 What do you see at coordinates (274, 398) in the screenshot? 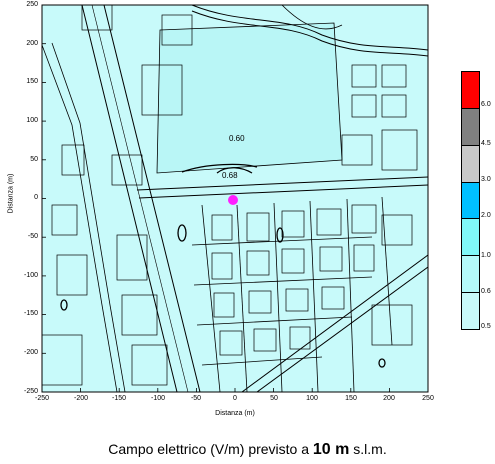
I see `x-tick: 50` at bounding box center [274, 398].